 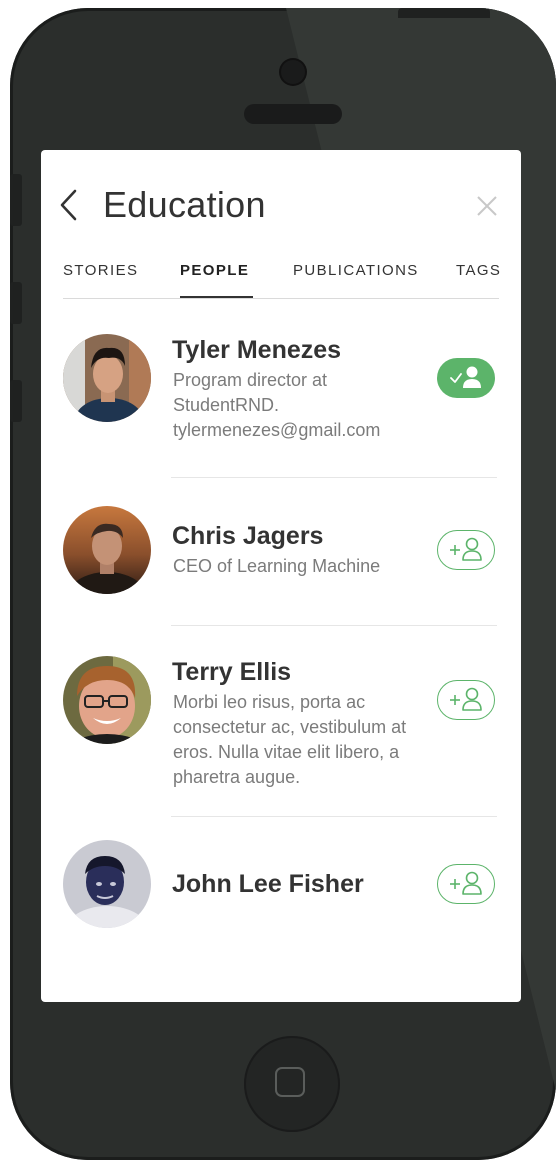 I want to click on user-check-icon, so click(x=465, y=377).